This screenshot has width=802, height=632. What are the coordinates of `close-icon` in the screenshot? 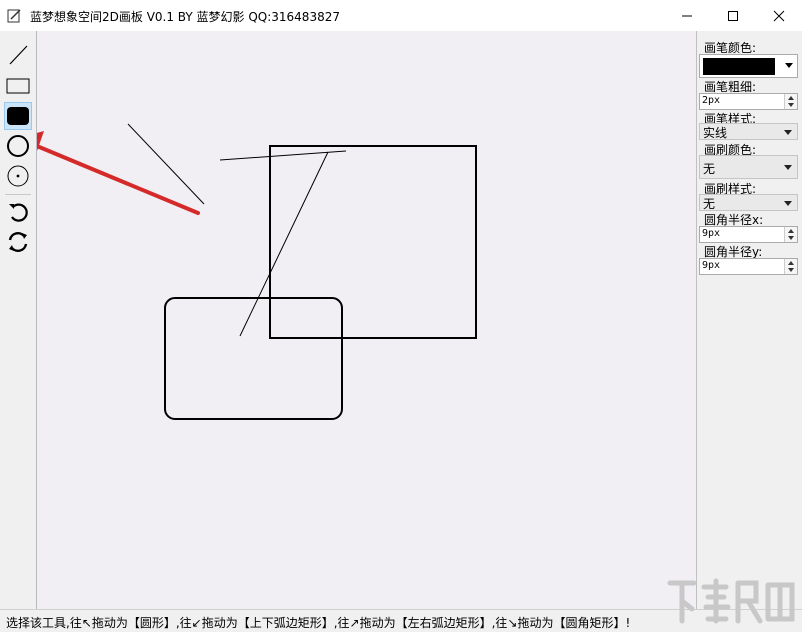 It's located at (779, 15).